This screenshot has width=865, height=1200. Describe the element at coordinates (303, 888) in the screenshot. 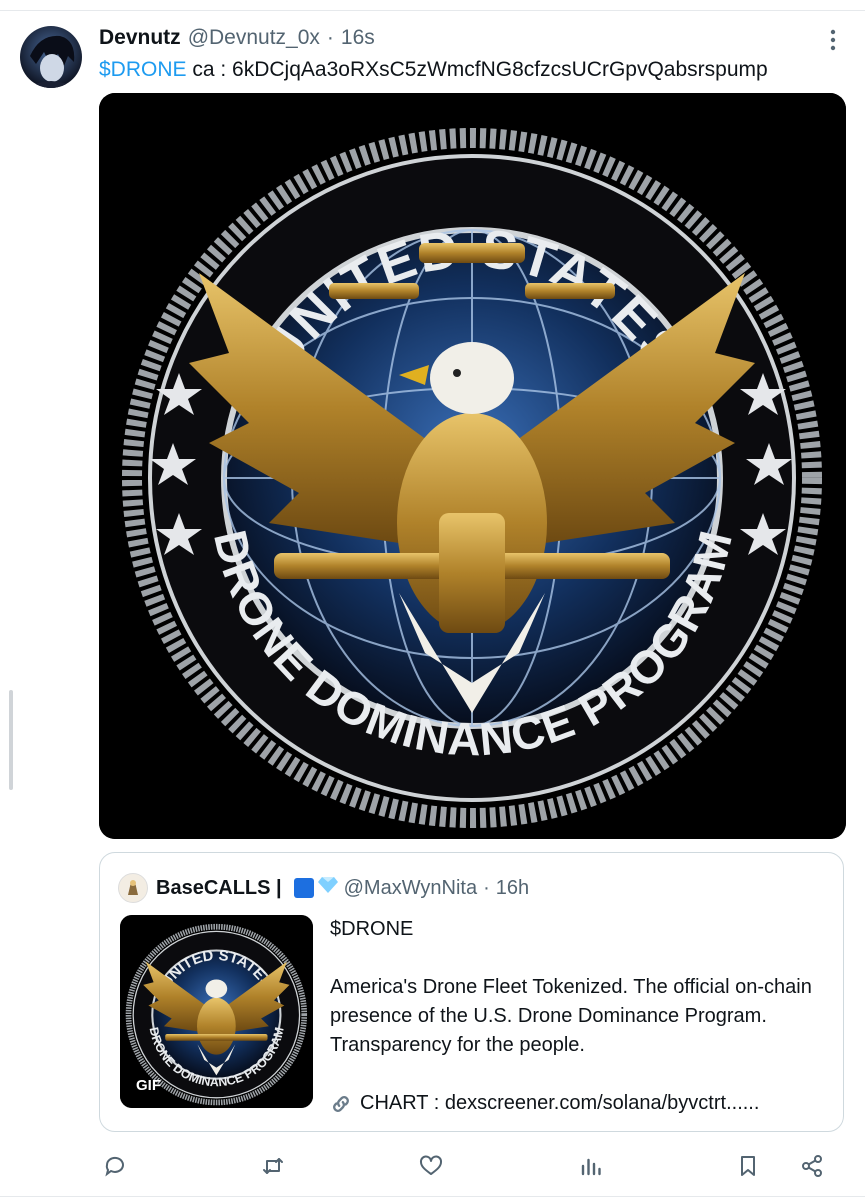

I see `blue-square-icon` at that location.